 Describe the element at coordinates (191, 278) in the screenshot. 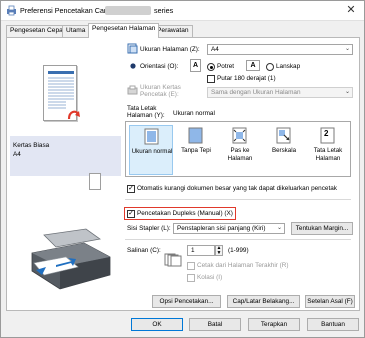

I see `collate-checkbox` at that location.